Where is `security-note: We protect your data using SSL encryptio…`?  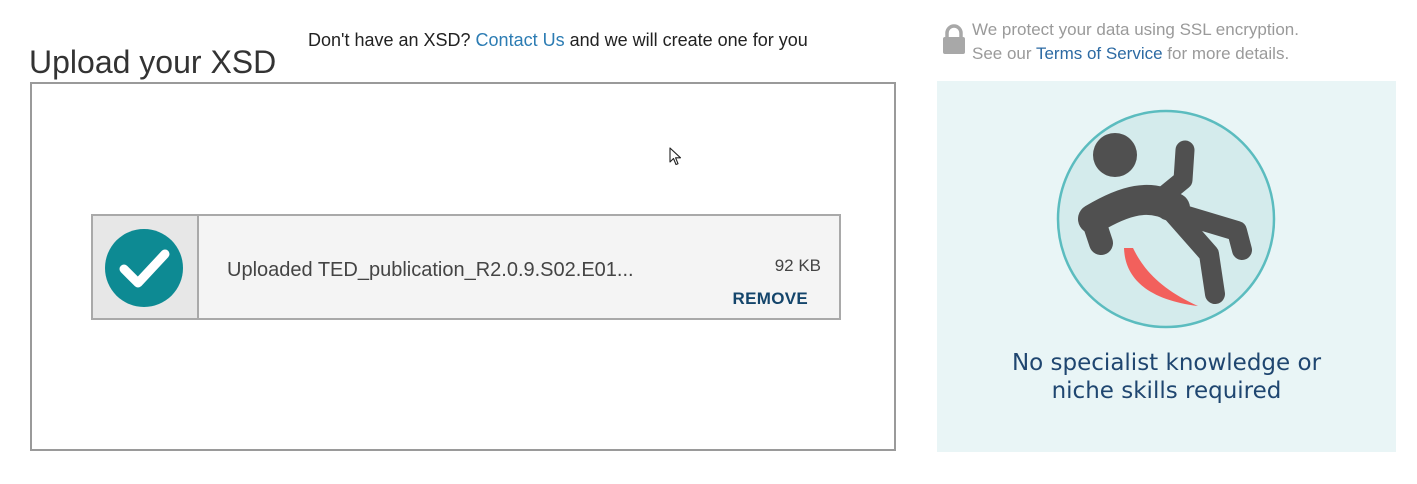
security-note: We protect your data using SSL encryptio… is located at coordinates (1150, 44).